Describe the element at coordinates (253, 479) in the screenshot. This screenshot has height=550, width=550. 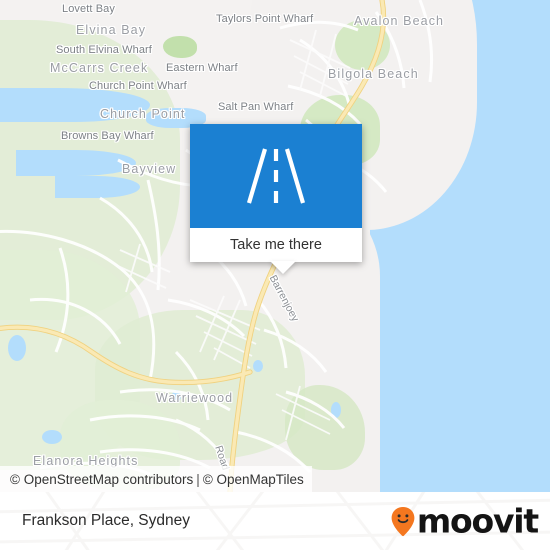
I see `attribution-tiles: © OpenMapTiles` at that location.